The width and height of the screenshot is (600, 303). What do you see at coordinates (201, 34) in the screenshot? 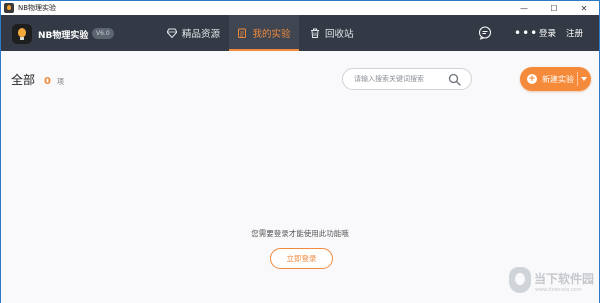
I see `tab-resources-label: 精品资源` at bounding box center [201, 34].